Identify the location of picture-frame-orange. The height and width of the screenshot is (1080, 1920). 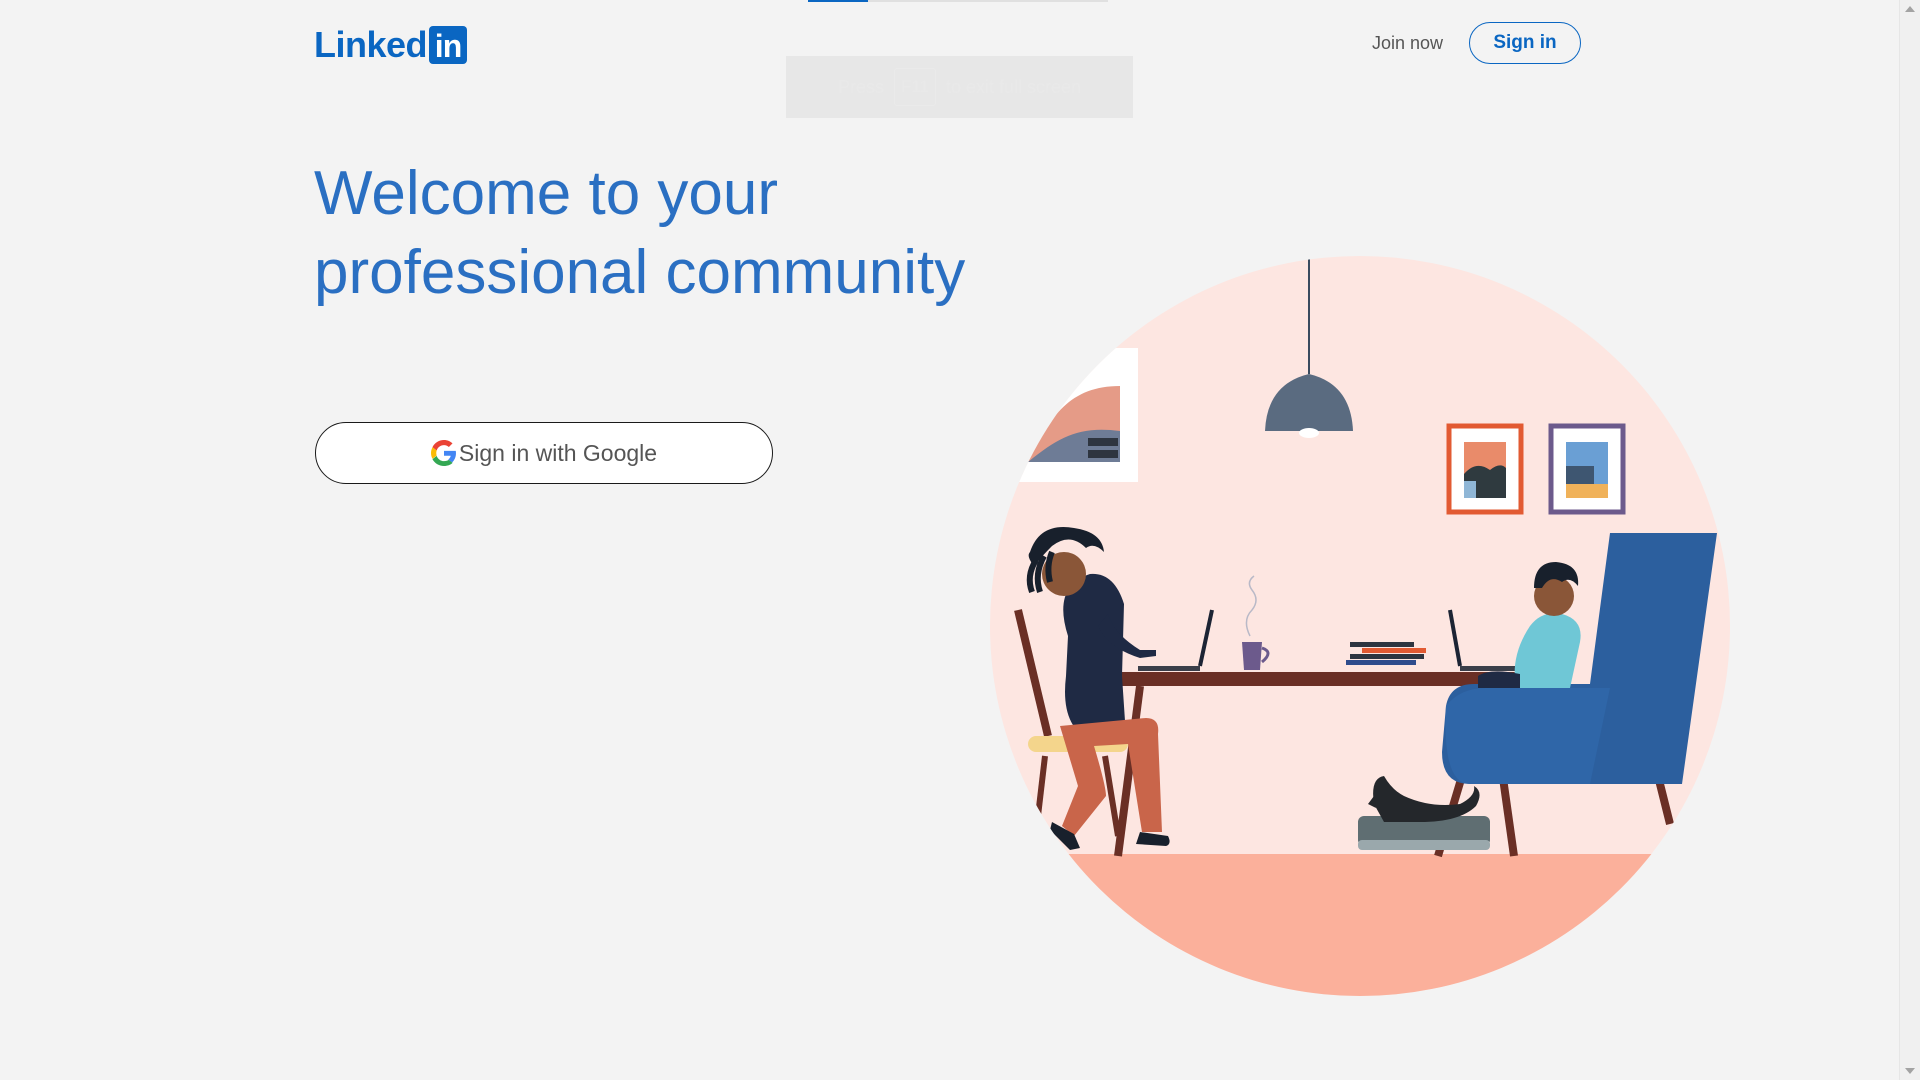
(1485, 469).